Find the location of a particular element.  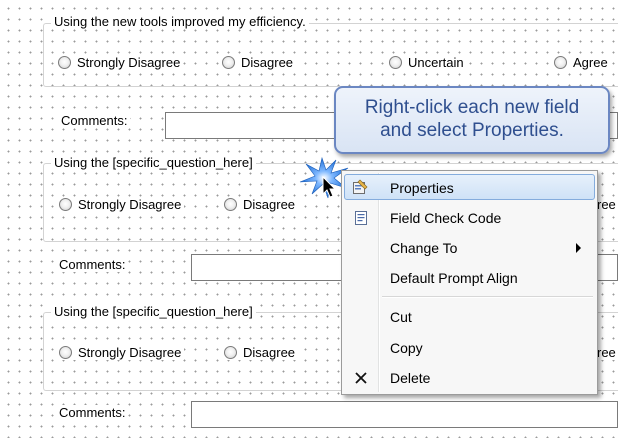

menu-item-delete: Delete is located at coordinates (469, 378).